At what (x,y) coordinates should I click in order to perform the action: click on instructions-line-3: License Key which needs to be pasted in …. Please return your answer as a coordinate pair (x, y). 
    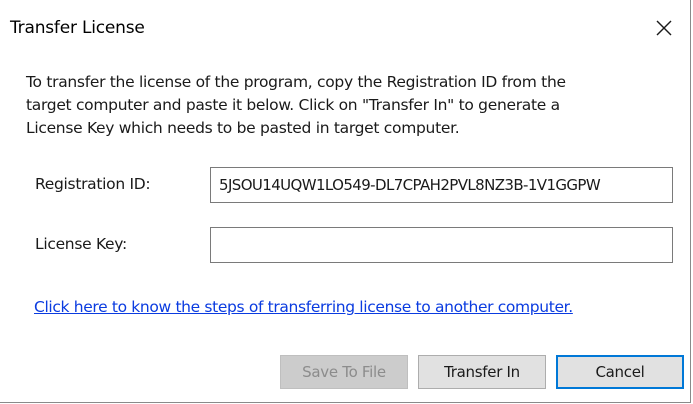
    Looking at the image, I should click on (243, 128).